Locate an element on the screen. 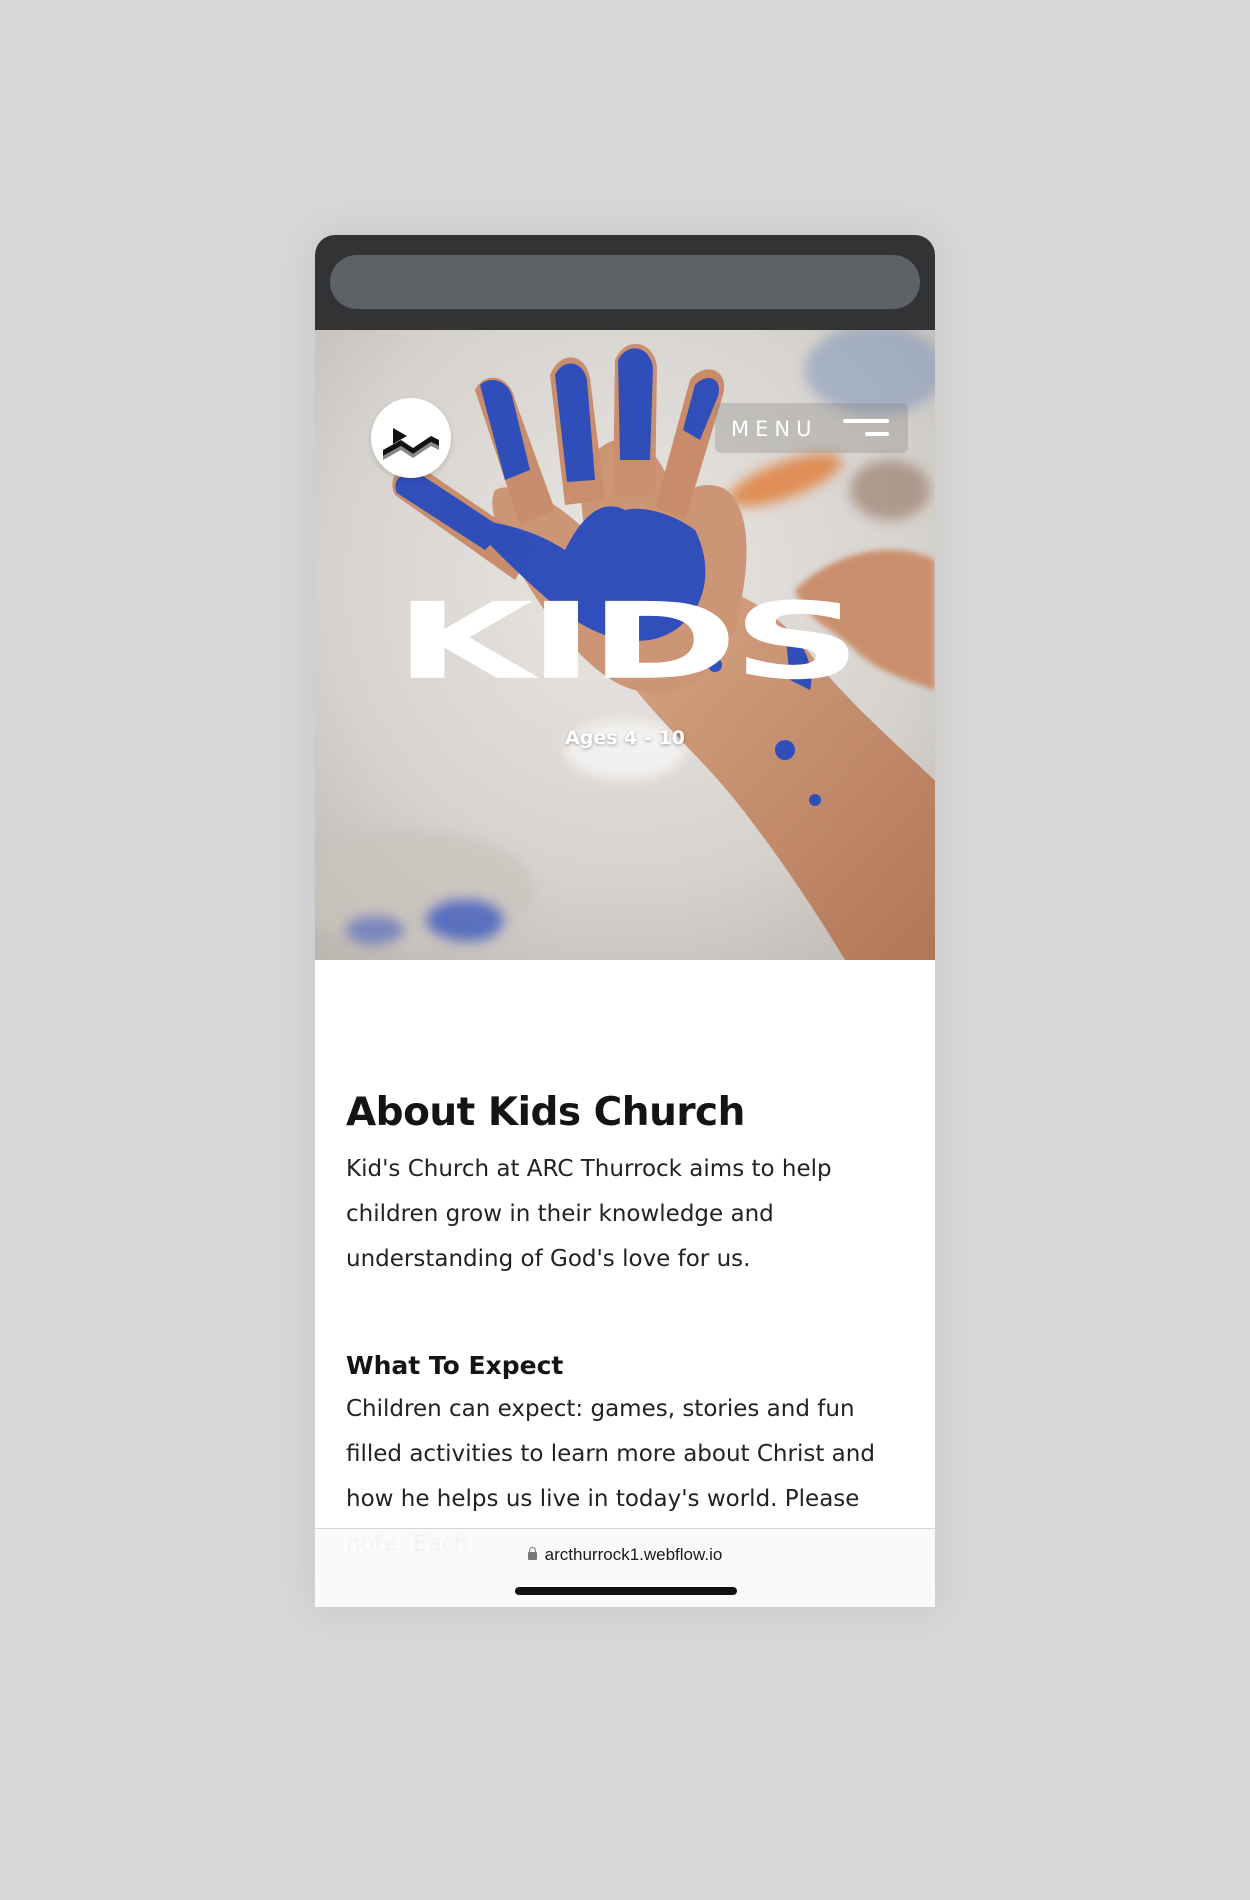 The width and height of the screenshot is (1250, 1900). church-logo is located at coordinates (411, 438).